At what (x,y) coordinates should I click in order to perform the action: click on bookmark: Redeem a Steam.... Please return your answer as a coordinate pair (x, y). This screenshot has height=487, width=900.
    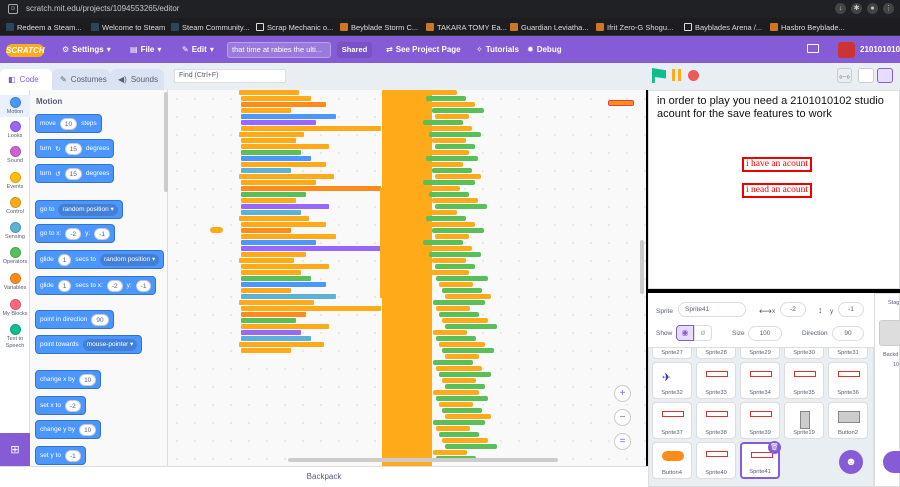
    Looking at the image, I should click on (44, 27).